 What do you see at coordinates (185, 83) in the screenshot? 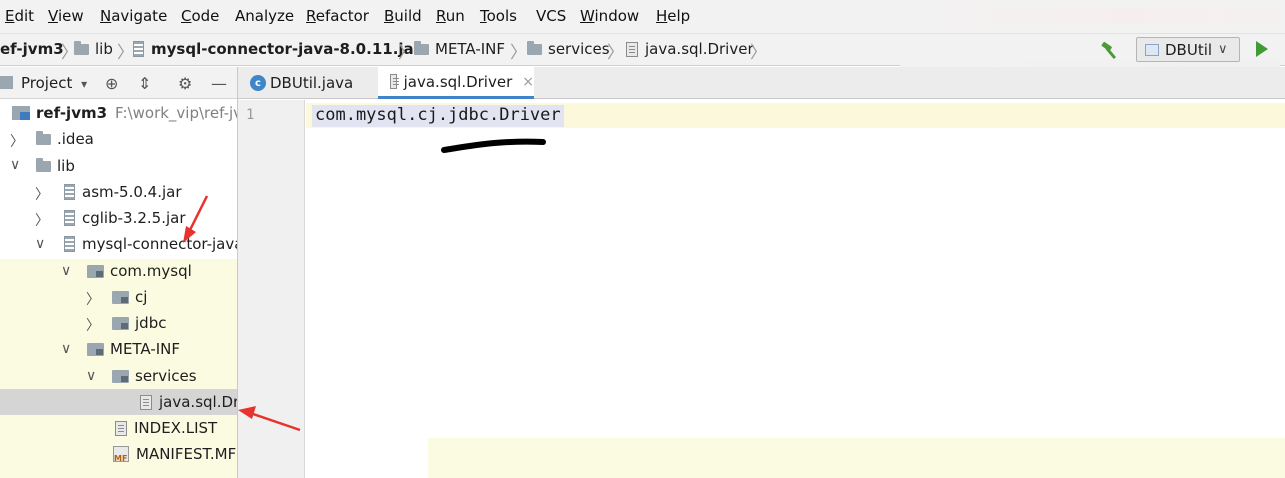
I see `gear-icon: ⚙` at bounding box center [185, 83].